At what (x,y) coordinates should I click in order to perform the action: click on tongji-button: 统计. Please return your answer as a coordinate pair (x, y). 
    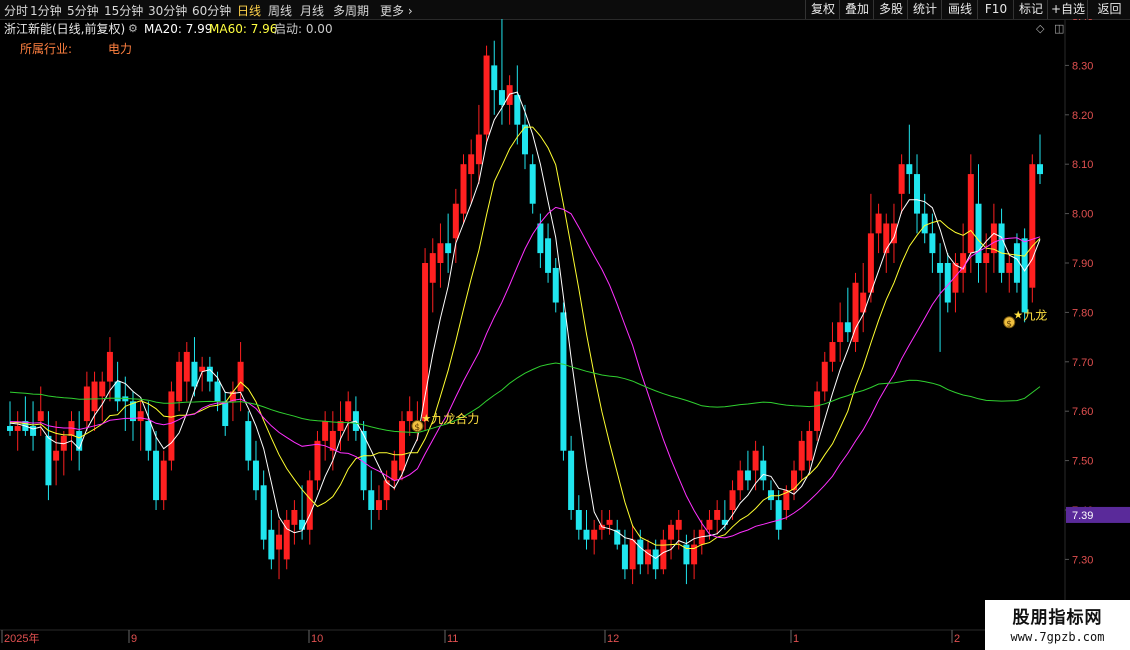
    Looking at the image, I should click on (924, 9).